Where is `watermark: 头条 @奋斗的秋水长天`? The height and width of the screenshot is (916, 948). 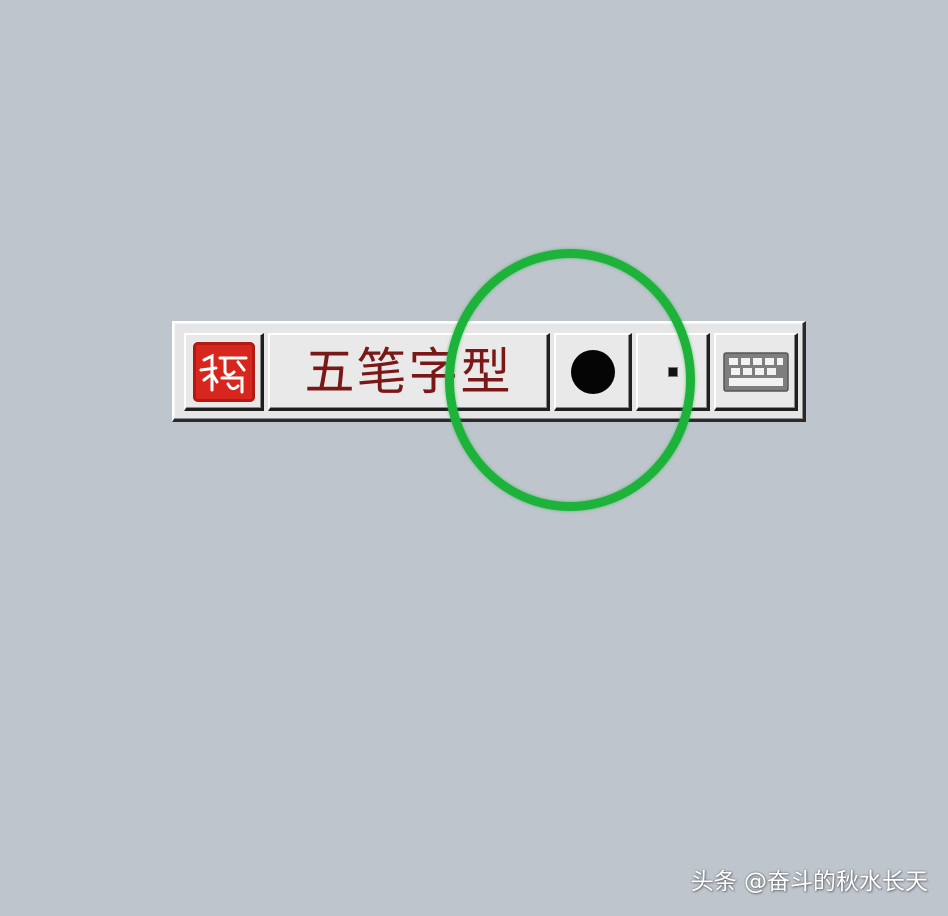
watermark: 头条 @奋斗的秋水长天 is located at coordinates (809, 882).